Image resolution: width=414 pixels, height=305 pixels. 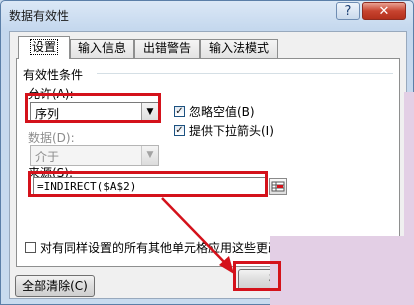 I want to click on pointer-arrow-line, so click(x=195, y=232).